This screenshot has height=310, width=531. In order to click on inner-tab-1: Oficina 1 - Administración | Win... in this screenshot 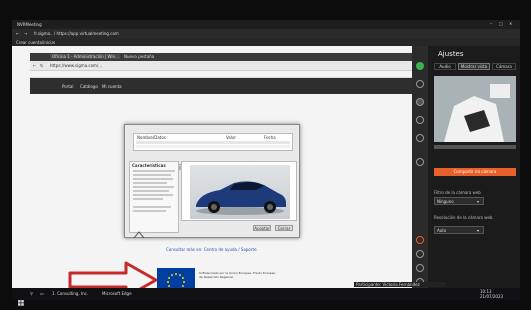, I will do `click(85, 56)`.